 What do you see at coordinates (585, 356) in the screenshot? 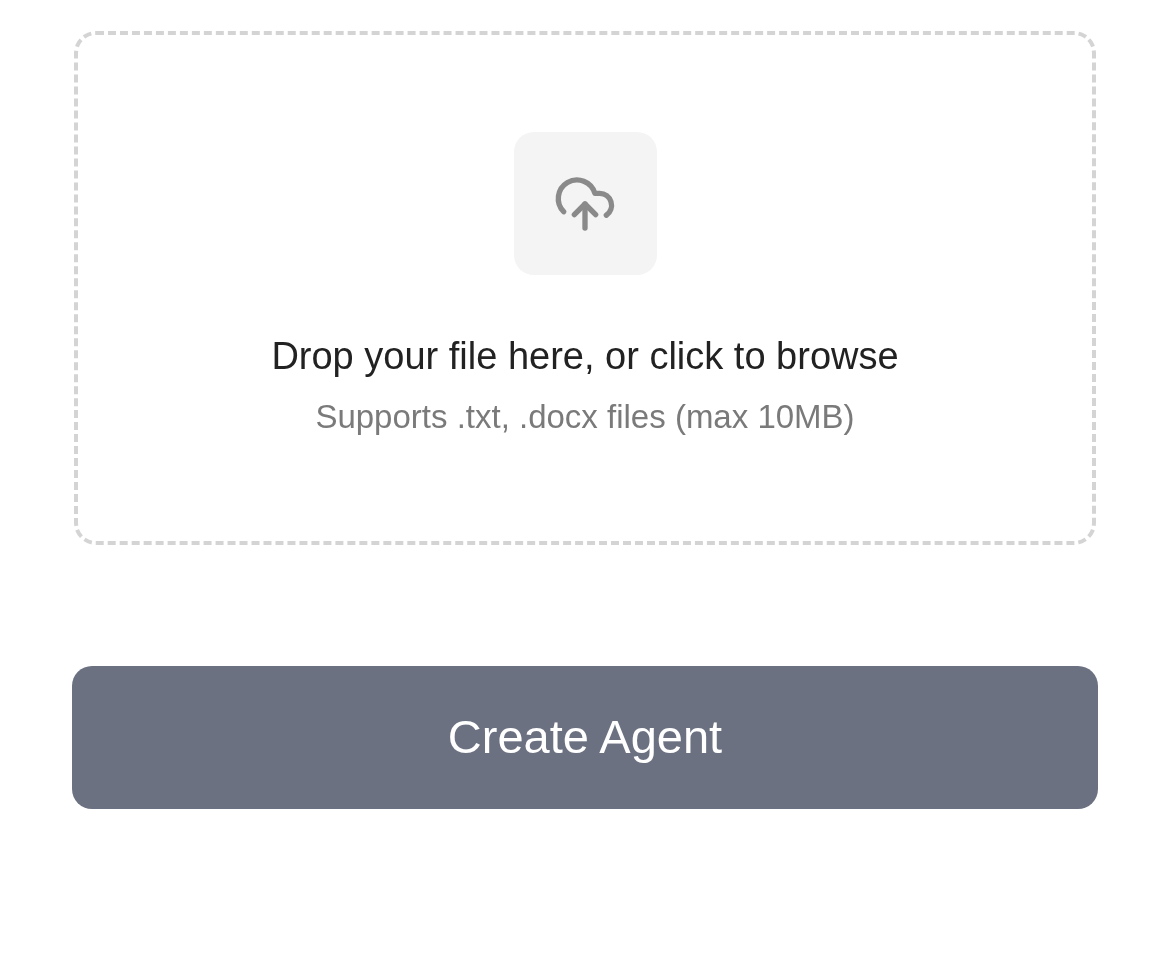
I see `drop-instruction: Drop your file here, or click to browse` at bounding box center [585, 356].